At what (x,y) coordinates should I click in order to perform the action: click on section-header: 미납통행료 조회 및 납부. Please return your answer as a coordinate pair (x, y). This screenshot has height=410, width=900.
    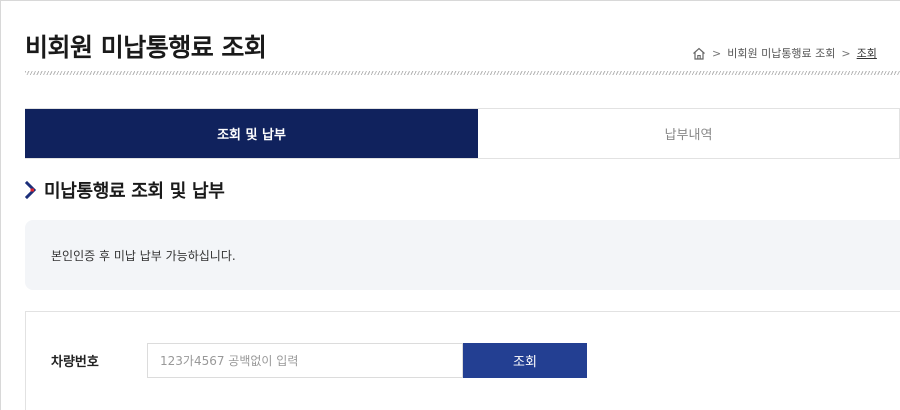
    Looking at the image, I should click on (125, 190).